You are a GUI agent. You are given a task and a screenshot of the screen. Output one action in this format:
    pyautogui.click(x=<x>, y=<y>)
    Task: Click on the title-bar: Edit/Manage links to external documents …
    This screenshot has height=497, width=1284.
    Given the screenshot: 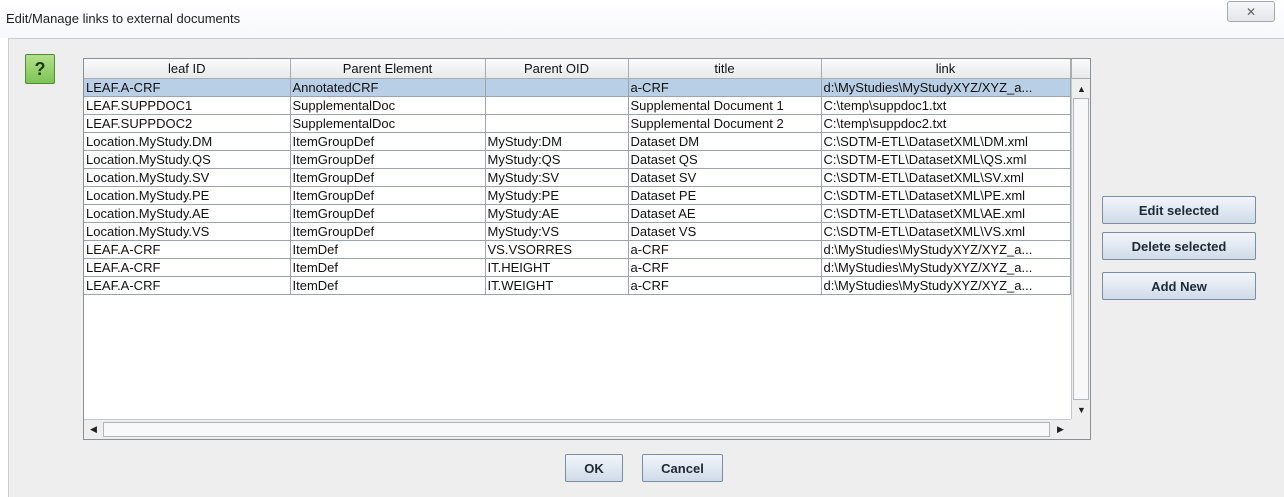 What is the action you would take?
    pyautogui.click(x=642, y=19)
    